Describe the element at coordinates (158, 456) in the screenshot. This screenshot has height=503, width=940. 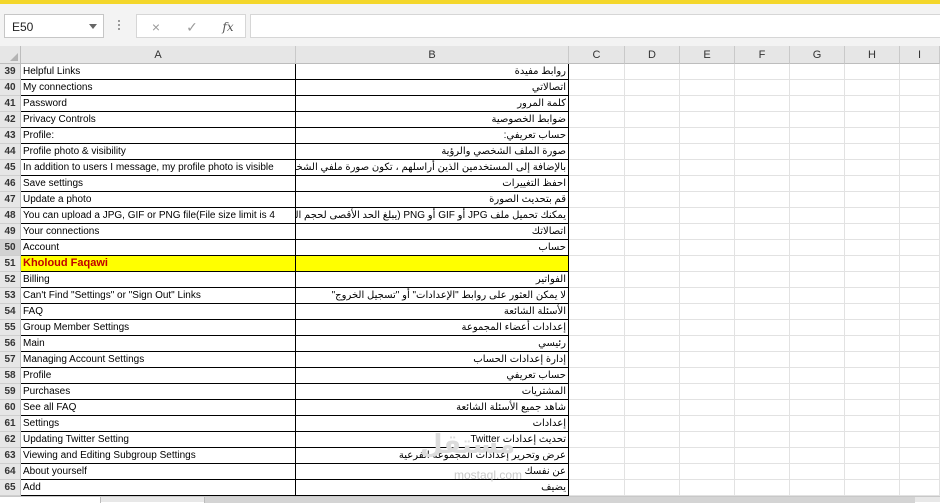
I see `cell-a: Viewing and Editing Subgroup Settings` at that location.